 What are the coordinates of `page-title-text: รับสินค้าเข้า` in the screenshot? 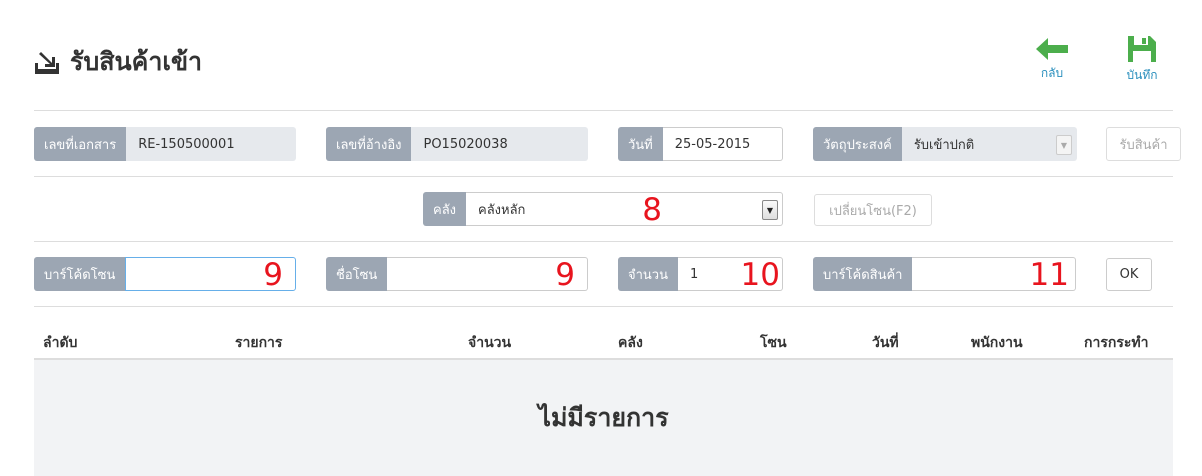 It's located at (136, 61).